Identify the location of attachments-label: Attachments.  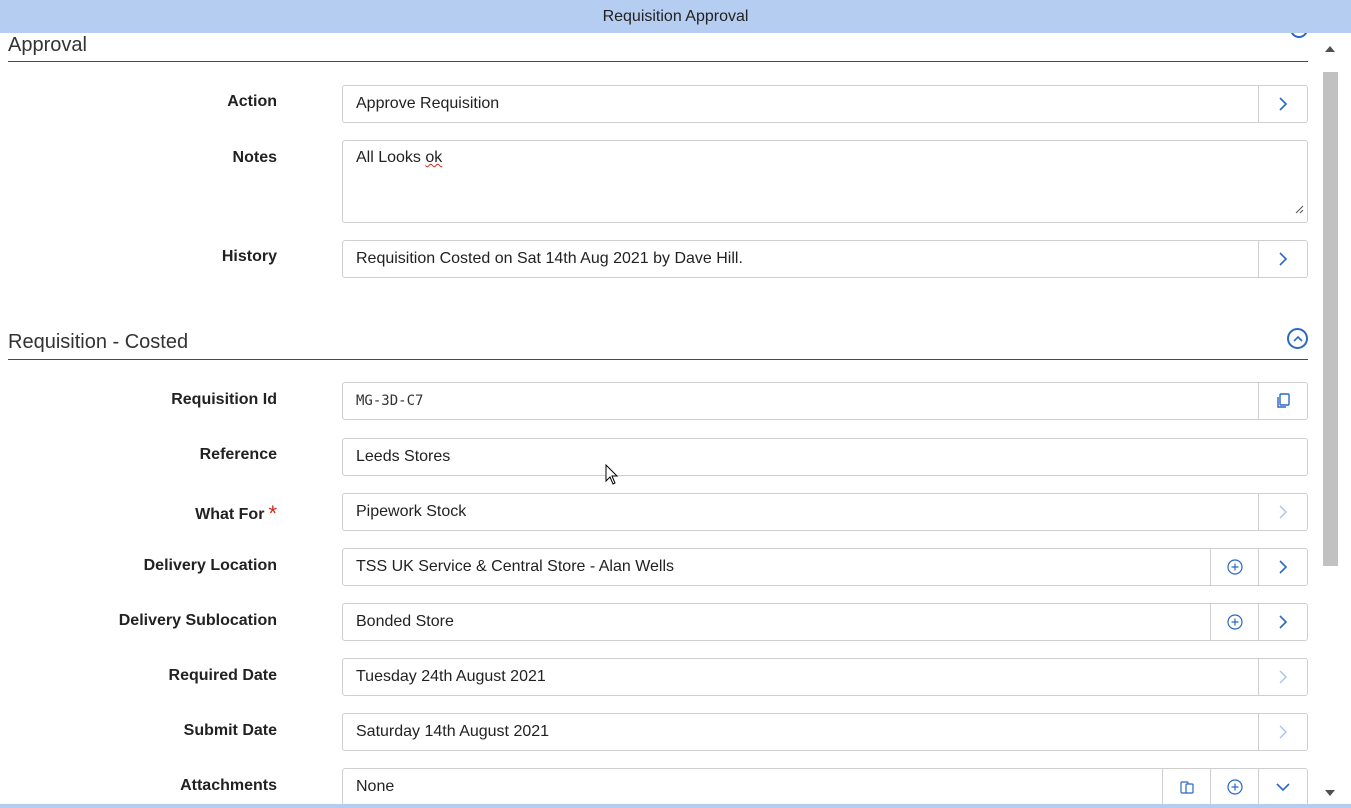
(228, 785).